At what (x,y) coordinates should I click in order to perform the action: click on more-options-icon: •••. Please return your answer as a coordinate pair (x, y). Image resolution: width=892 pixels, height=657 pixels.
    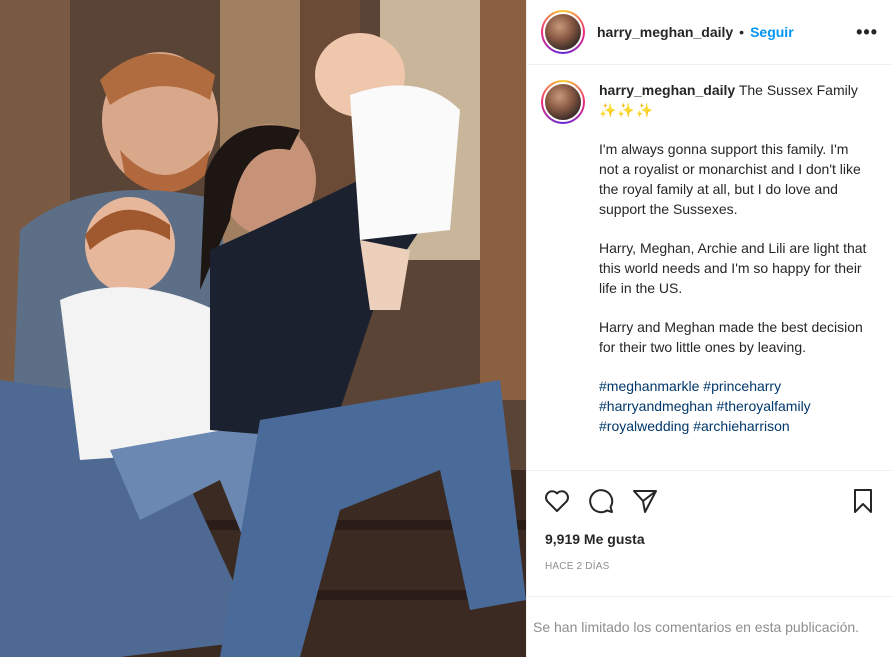
    Looking at the image, I should click on (867, 32).